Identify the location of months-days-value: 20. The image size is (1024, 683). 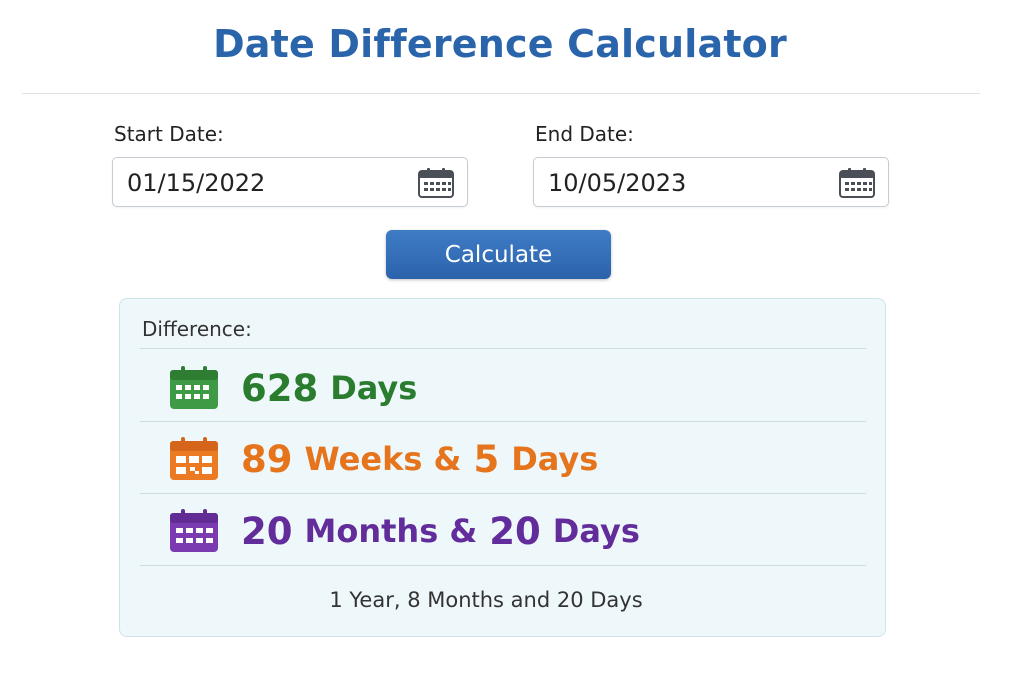
(515, 531).